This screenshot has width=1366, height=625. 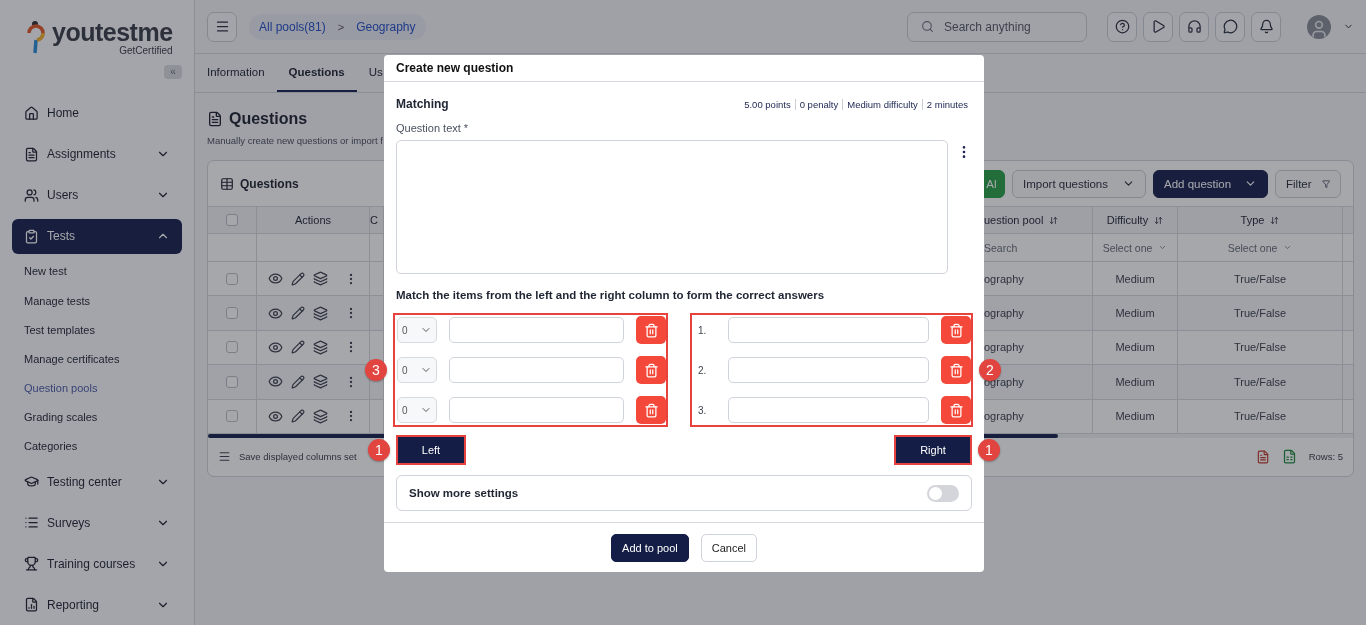 I want to click on column-header: Type, so click(x=1252, y=220).